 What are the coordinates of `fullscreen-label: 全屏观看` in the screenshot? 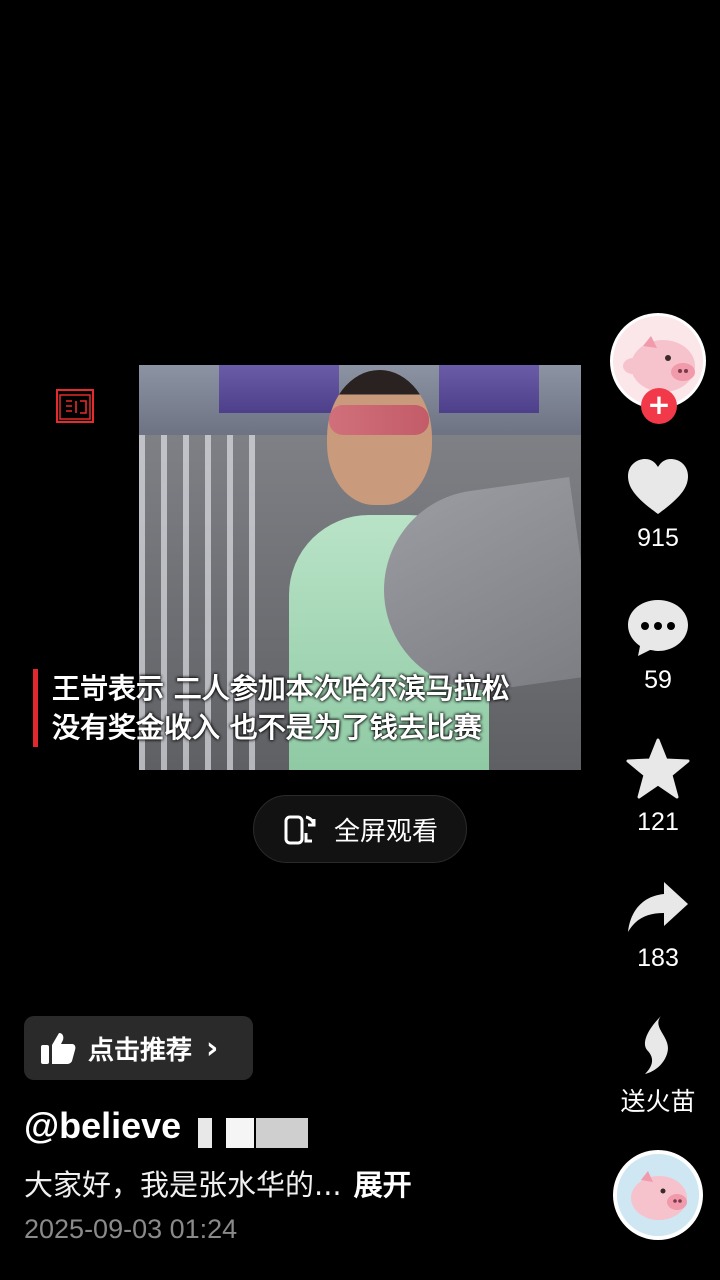 It's located at (386, 831).